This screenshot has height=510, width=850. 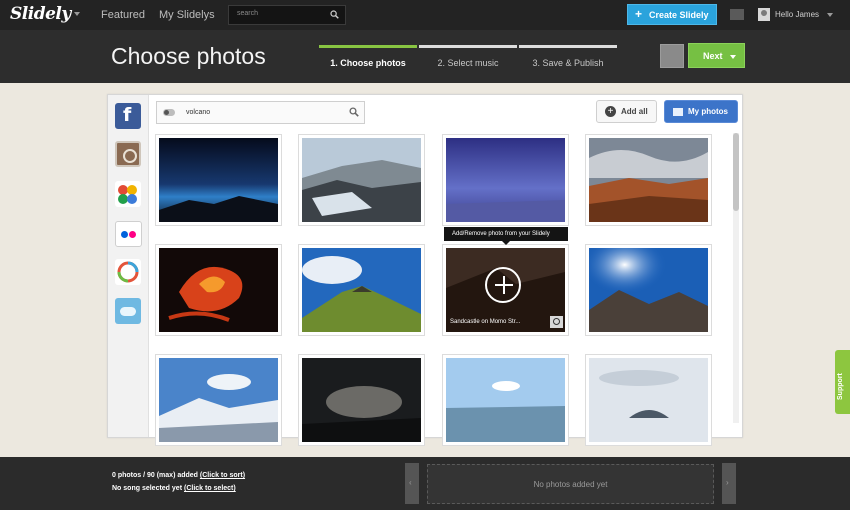 I want to click on tray-right-arrow: ›, so click(x=729, y=483).